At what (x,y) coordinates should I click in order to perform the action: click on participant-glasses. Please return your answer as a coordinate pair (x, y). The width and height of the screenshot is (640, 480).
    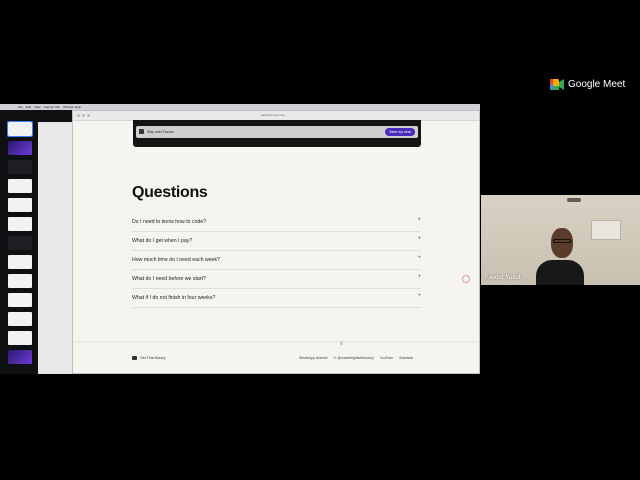
    Looking at the image, I should click on (562, 241).